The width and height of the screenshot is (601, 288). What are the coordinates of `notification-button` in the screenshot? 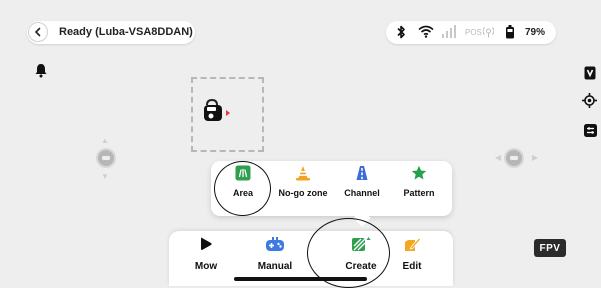 It's located at (41, 70).